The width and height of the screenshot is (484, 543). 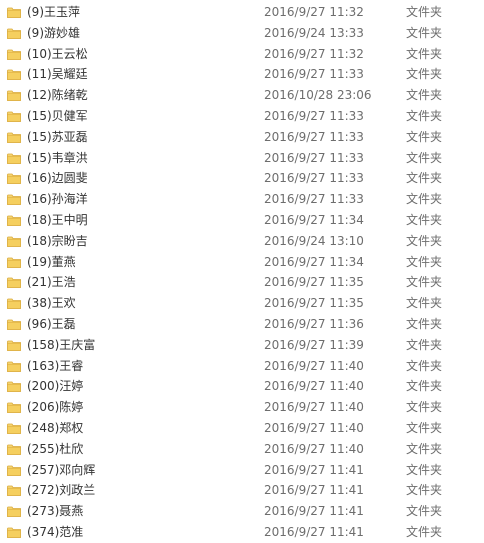 What do you see at coordinates (314, 344) in the screenshot?
I see `modified-date: 2016/9/27 11:39` at bounding box center [314, 344].